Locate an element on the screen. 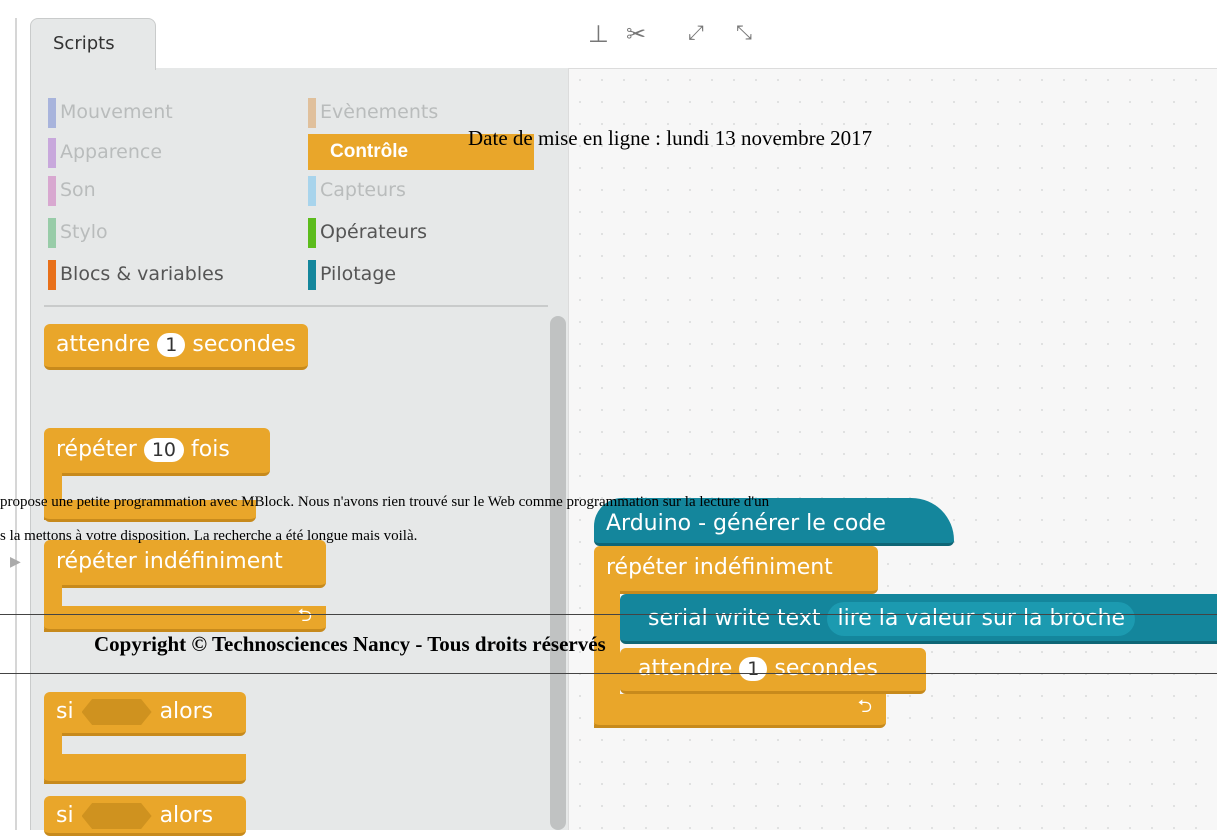 Image resolution: width=1217 pixels, height=836 pixels. shrink-icon: ⤡ is located at coordinates (744, 32).